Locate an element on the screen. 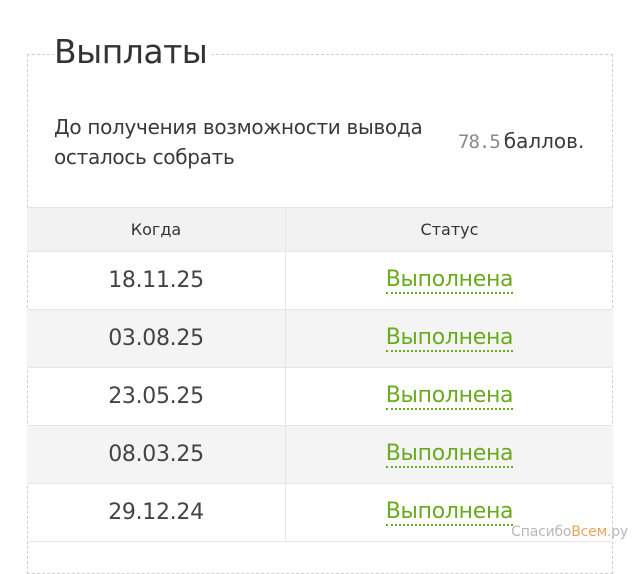  table-row: 18.11.25 Выполнена is located at coordinates (320, 281).